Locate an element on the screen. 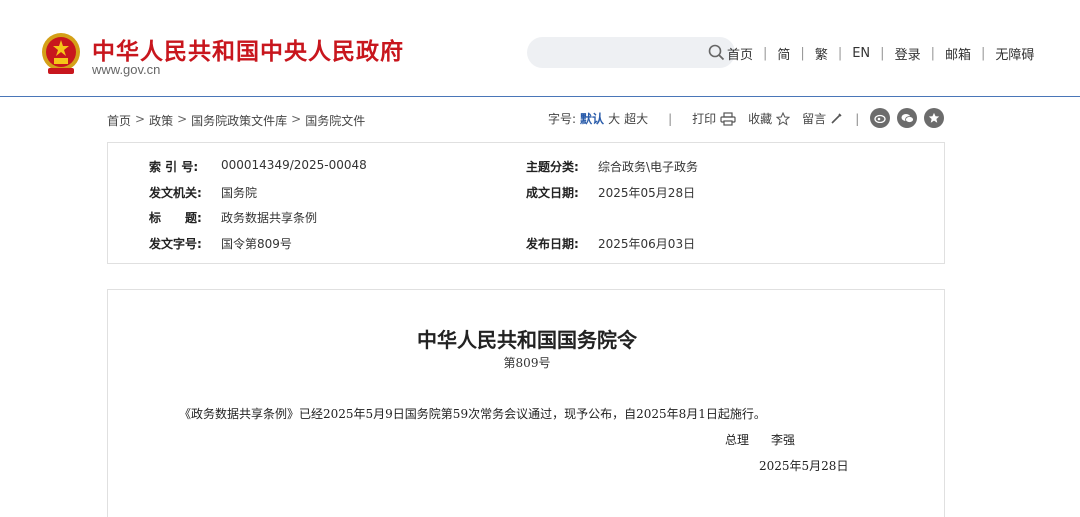 The image size is (1080, 517). font-size-label: 字号: is located at coordinates (562, 119).